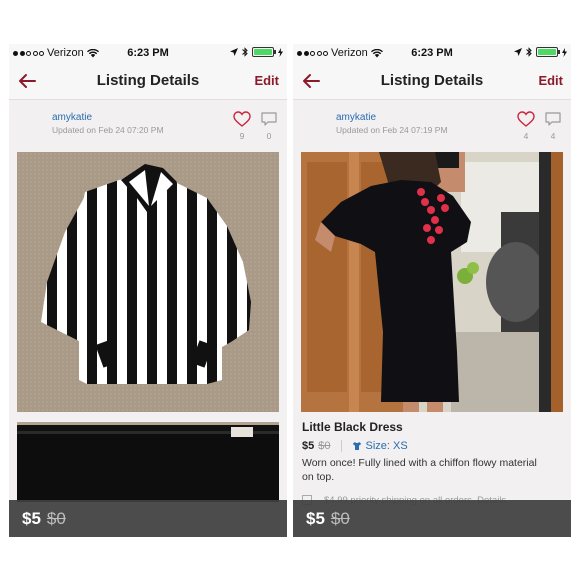 The height and width of the screenshot is (580, 580). I want to click on seller-row: amykatie Updated on Feb 24 07:20 PM 9 0, so click(148, 125).